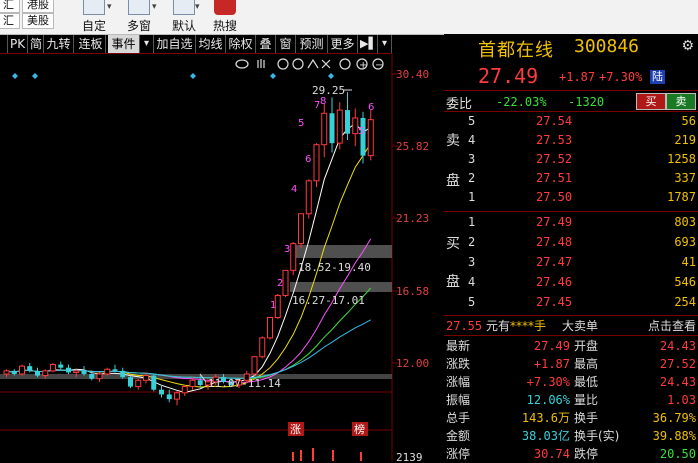  What do you see at coordinates (286, 44) in the screenshot?
I see `tab-window: 窗` at bounding box center [286, 44].